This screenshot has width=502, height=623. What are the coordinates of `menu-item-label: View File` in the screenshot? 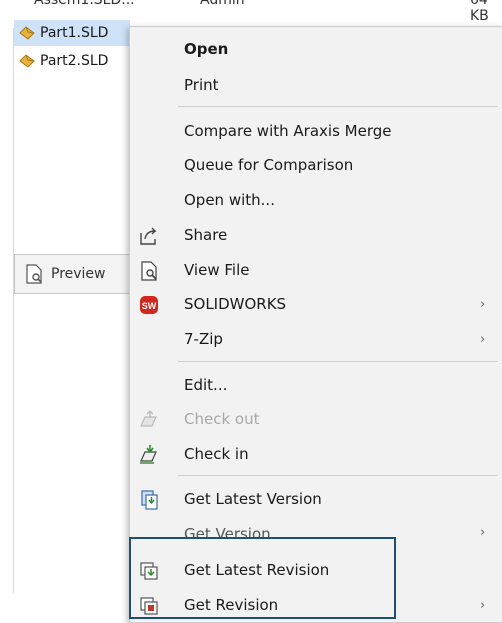 It's located at (217, 270).